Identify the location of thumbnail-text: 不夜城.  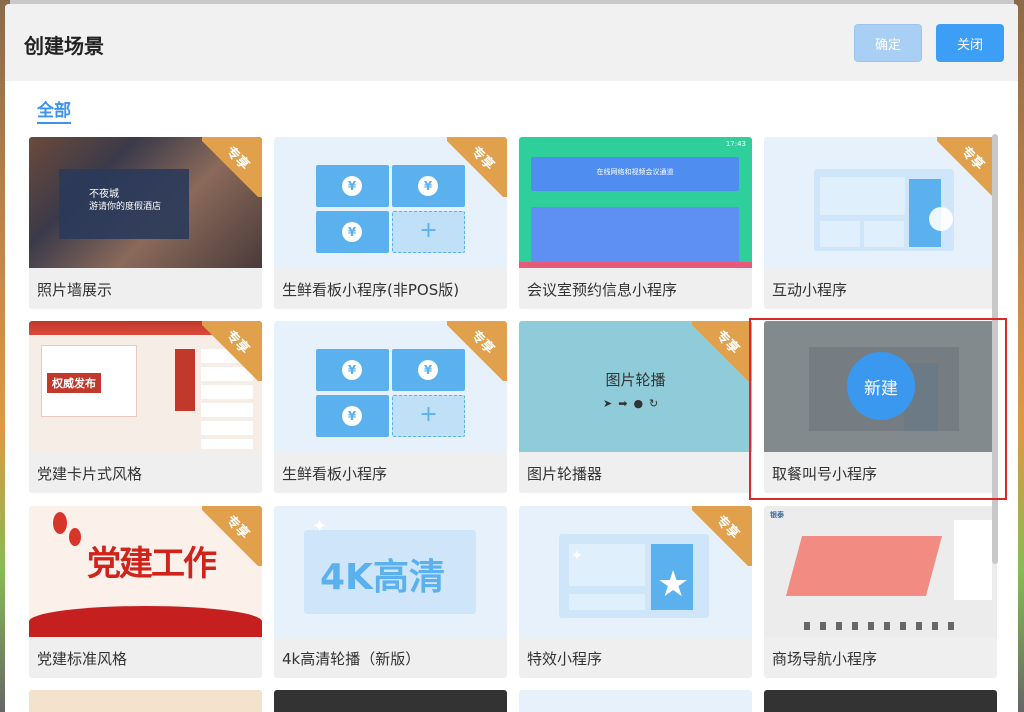
(104, 194).